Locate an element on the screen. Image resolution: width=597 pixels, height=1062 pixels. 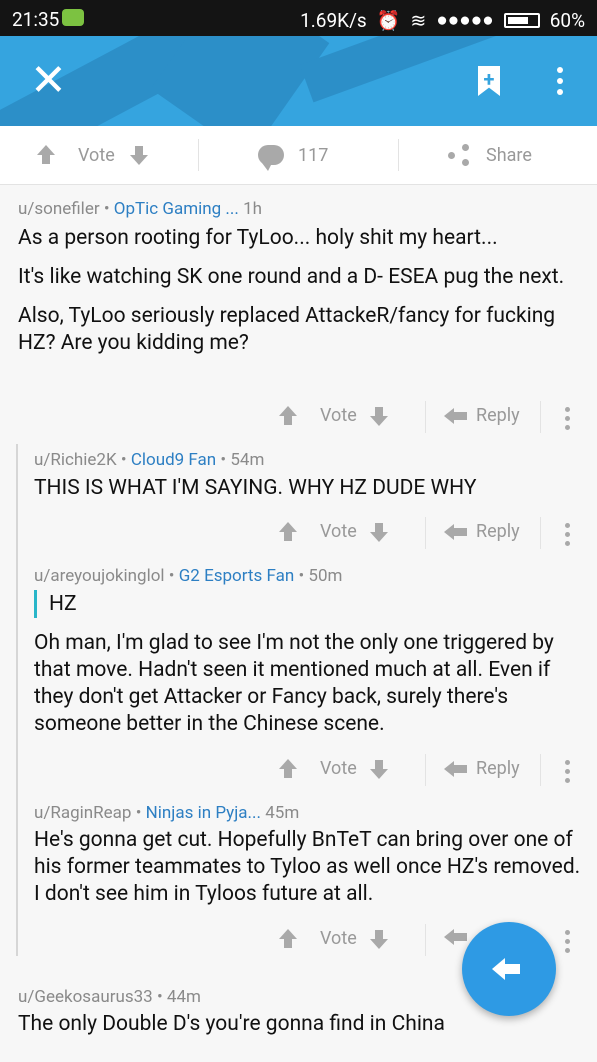
comment-meta: u/Richie2K • Cloud9 Fan • 54m is located at coordinates (149, 460).